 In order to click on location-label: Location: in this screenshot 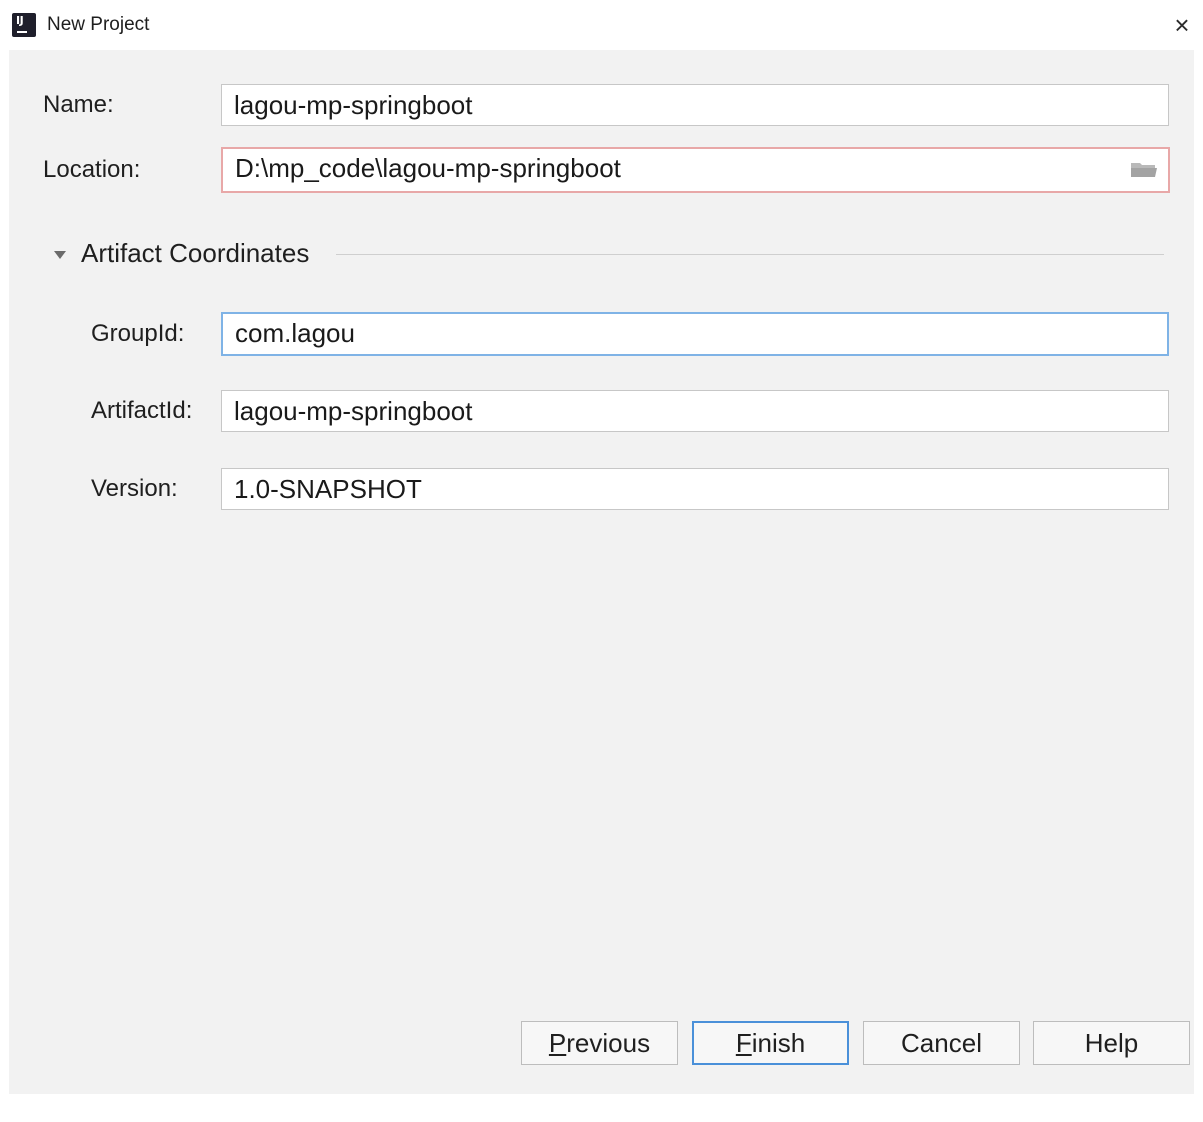, I will do `click(92, 169)`.